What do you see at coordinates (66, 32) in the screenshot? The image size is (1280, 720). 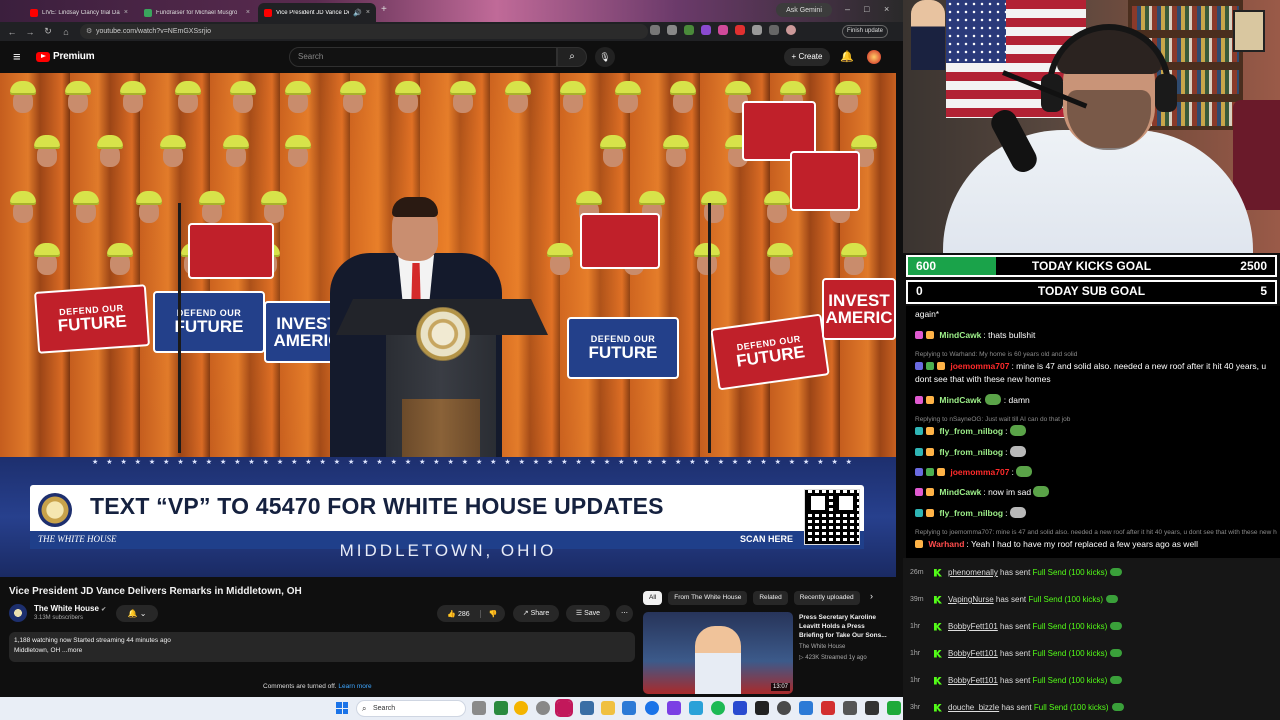 I see `home-button: ⌂` at bounding box center [66, 32].